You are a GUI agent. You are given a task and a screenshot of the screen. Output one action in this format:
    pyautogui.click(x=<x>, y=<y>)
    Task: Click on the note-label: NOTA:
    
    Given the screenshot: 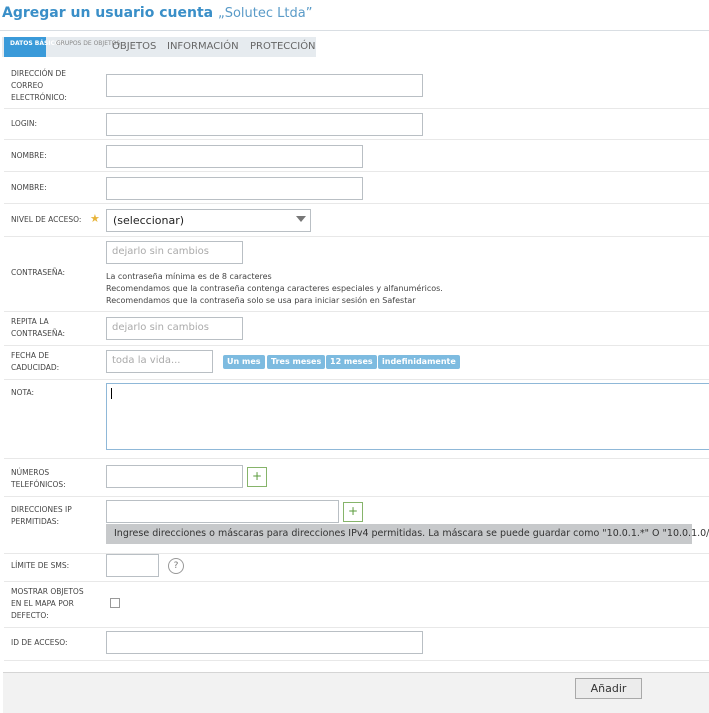 What is the action you would take?
    pyautogui.click(x=23, y=392)
    